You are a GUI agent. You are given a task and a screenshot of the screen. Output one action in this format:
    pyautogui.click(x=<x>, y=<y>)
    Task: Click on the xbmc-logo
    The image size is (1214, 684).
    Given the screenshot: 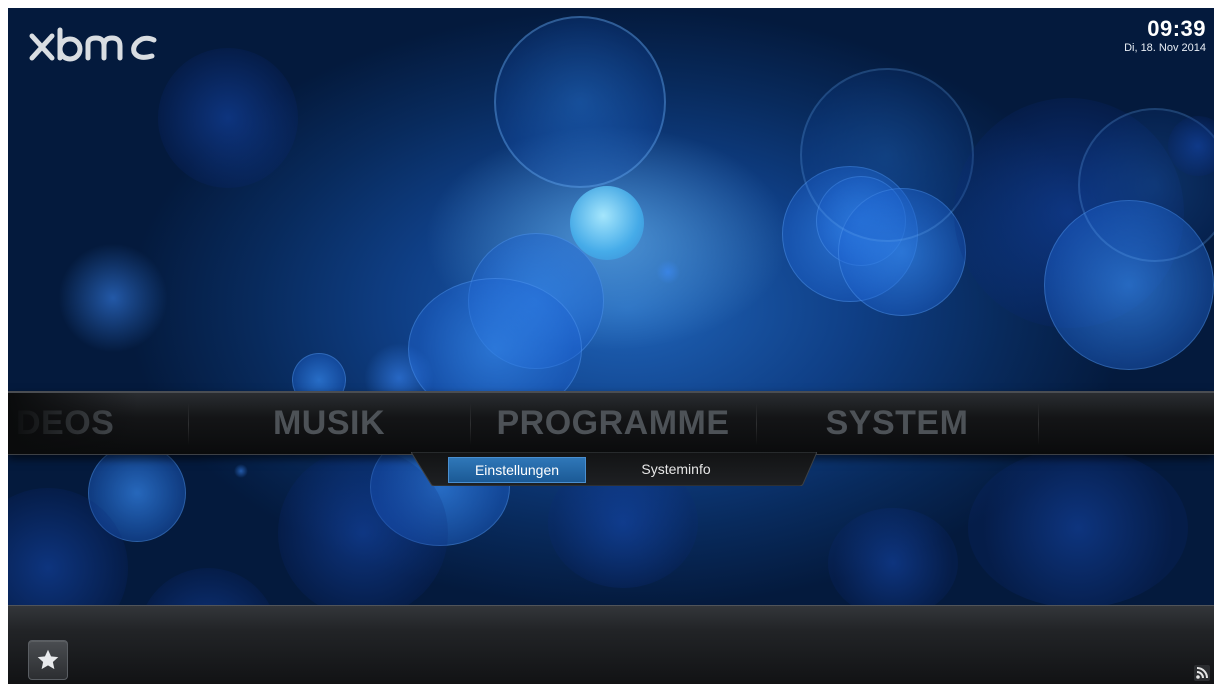 What is the action you would take?
    pyautogui.click(x=93, y=44)
    